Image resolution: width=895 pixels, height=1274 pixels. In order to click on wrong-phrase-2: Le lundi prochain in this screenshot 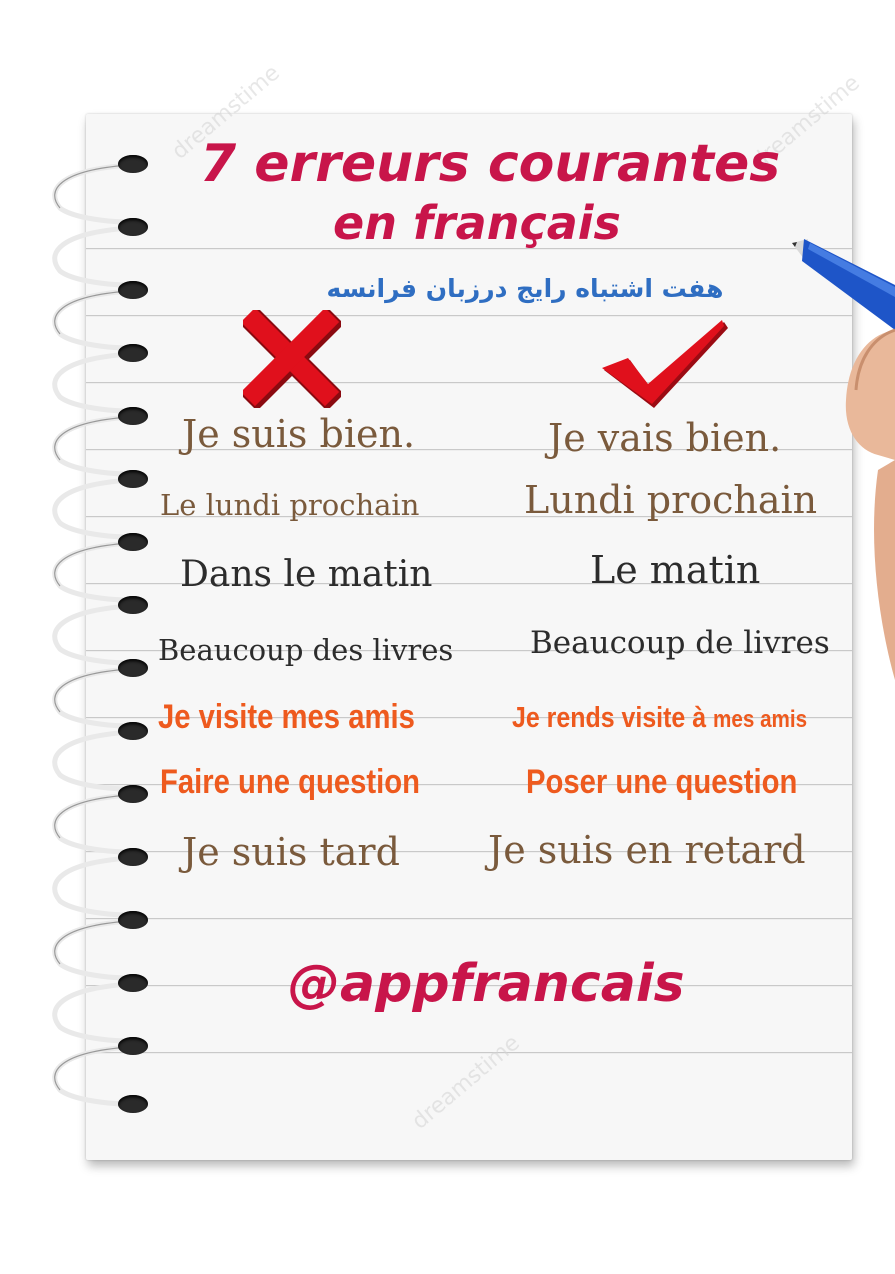, I will do `click(290, 505)`.